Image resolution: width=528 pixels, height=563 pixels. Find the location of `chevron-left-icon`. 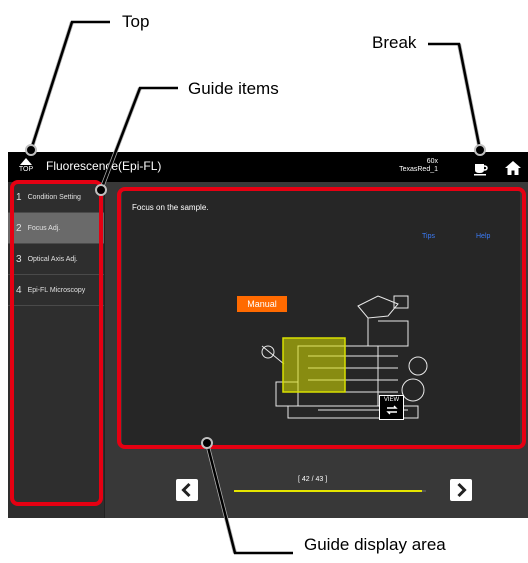

chevron-left-icon is located at coordinates (186, 490).